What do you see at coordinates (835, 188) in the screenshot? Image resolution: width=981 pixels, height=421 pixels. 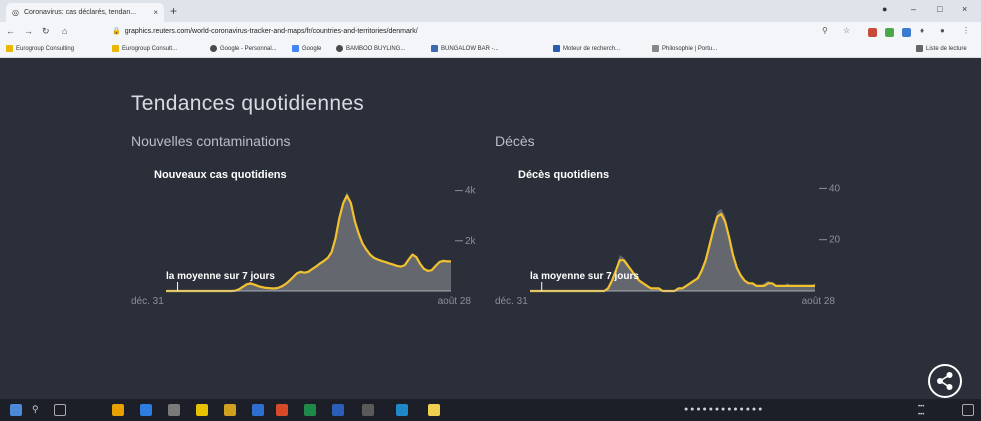 I see `y-tick-label: 40` at bounding box center [835, 188].